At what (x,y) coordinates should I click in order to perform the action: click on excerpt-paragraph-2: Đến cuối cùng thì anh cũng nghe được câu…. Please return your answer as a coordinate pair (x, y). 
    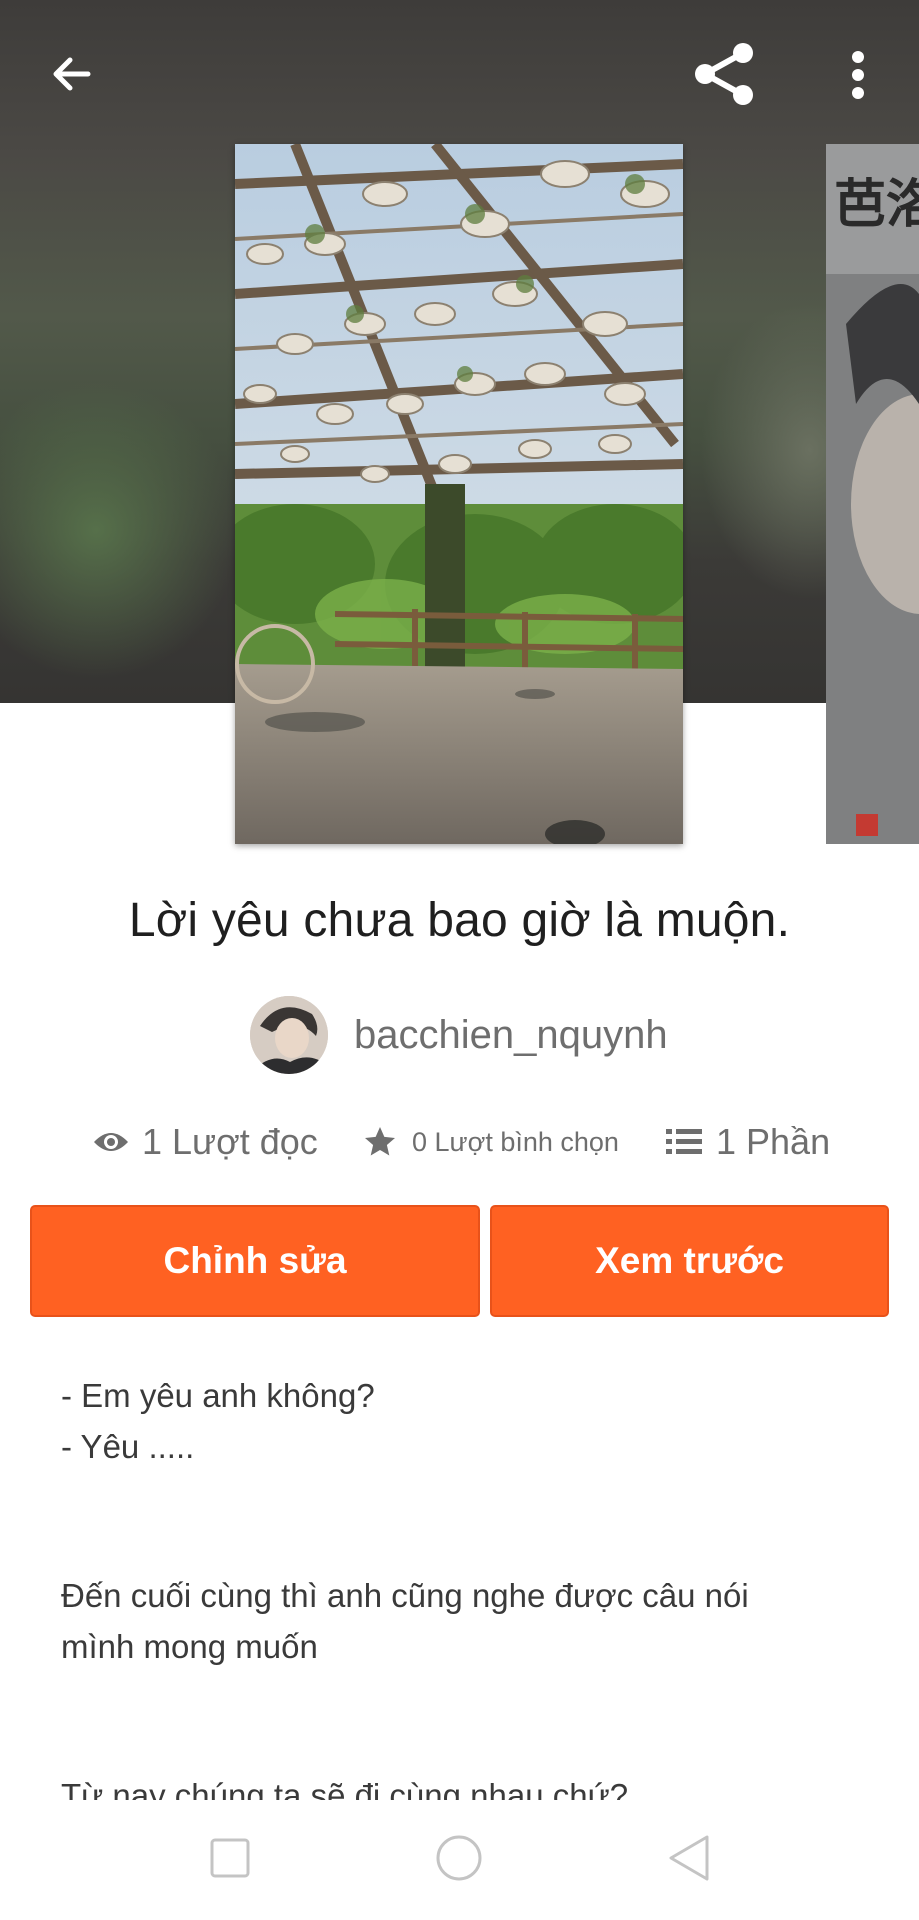
    Looking at the image, I should click on (405, 1621).